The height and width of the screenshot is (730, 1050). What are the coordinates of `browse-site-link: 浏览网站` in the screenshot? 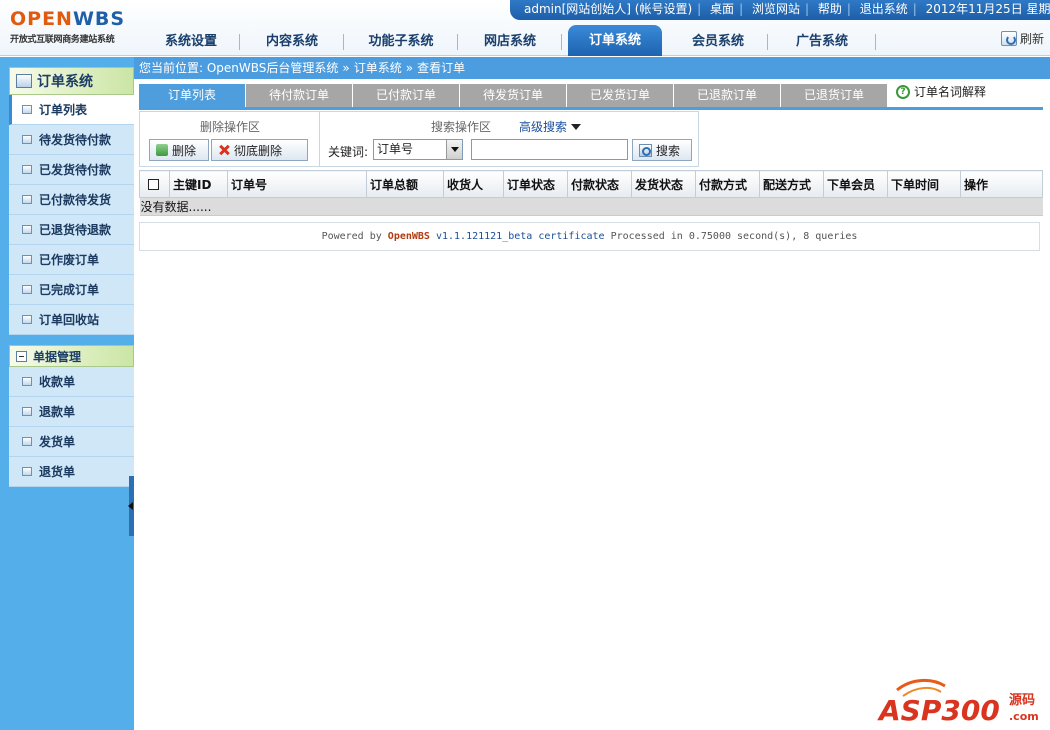 It's located at (776, 9).